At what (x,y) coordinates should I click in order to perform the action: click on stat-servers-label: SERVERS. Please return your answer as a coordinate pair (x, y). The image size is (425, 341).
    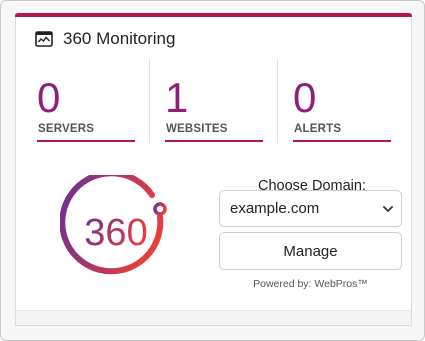
    Looking at the image, I should click on (66, 129).